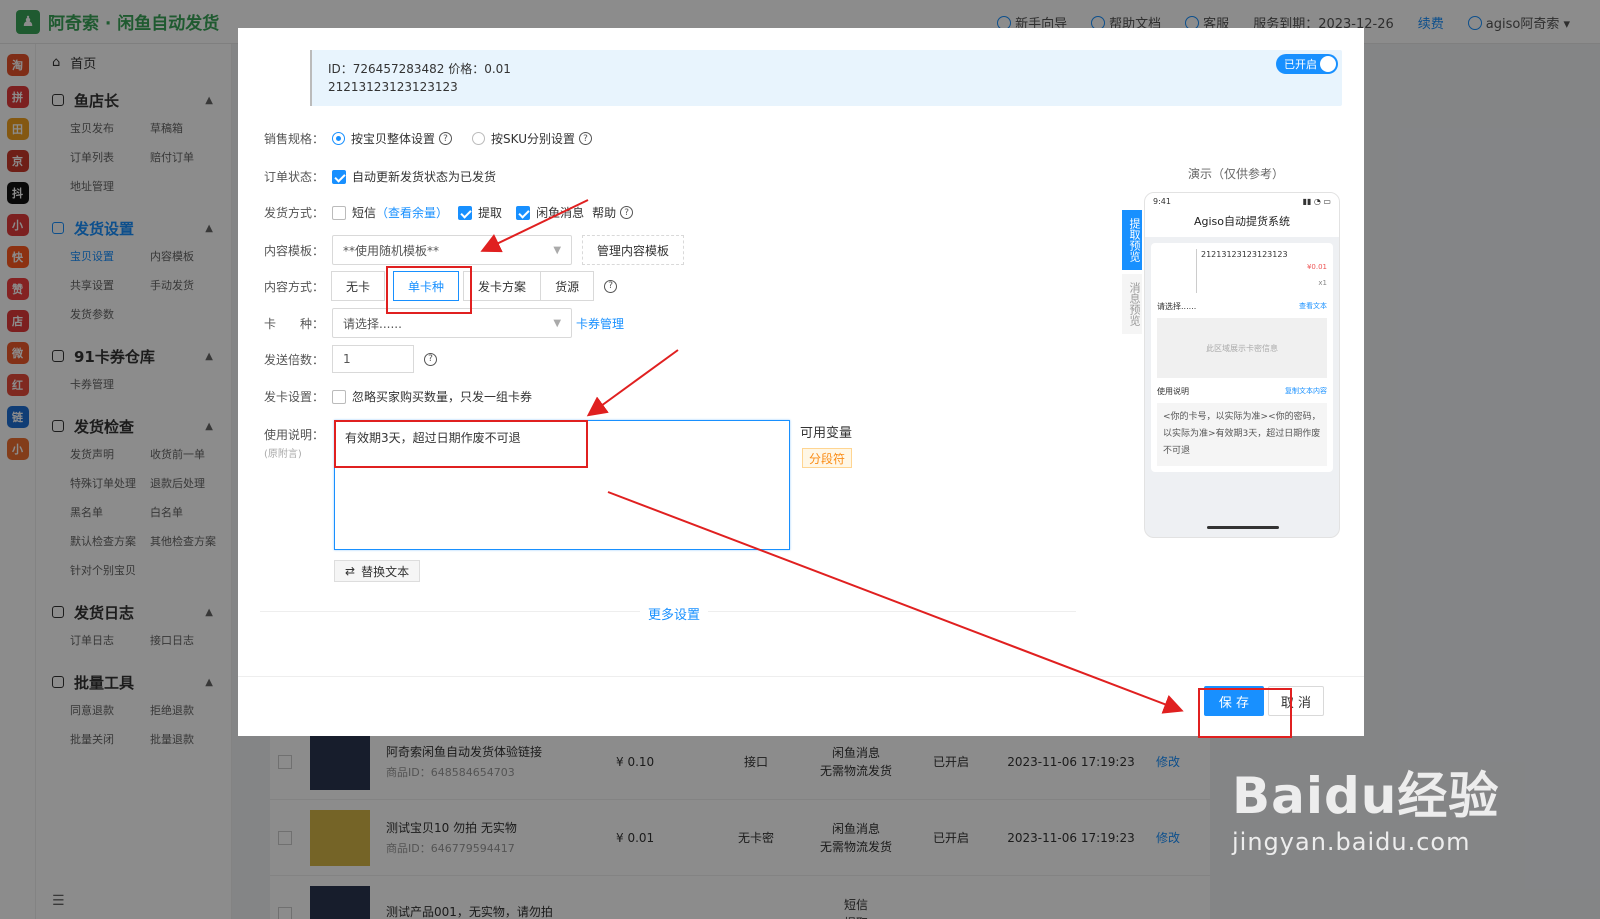  What do you see at coordinates (502, 286) in the screenshot?
I see `mode-card-plan: 发卡方案` at bounding box center [502, 286].